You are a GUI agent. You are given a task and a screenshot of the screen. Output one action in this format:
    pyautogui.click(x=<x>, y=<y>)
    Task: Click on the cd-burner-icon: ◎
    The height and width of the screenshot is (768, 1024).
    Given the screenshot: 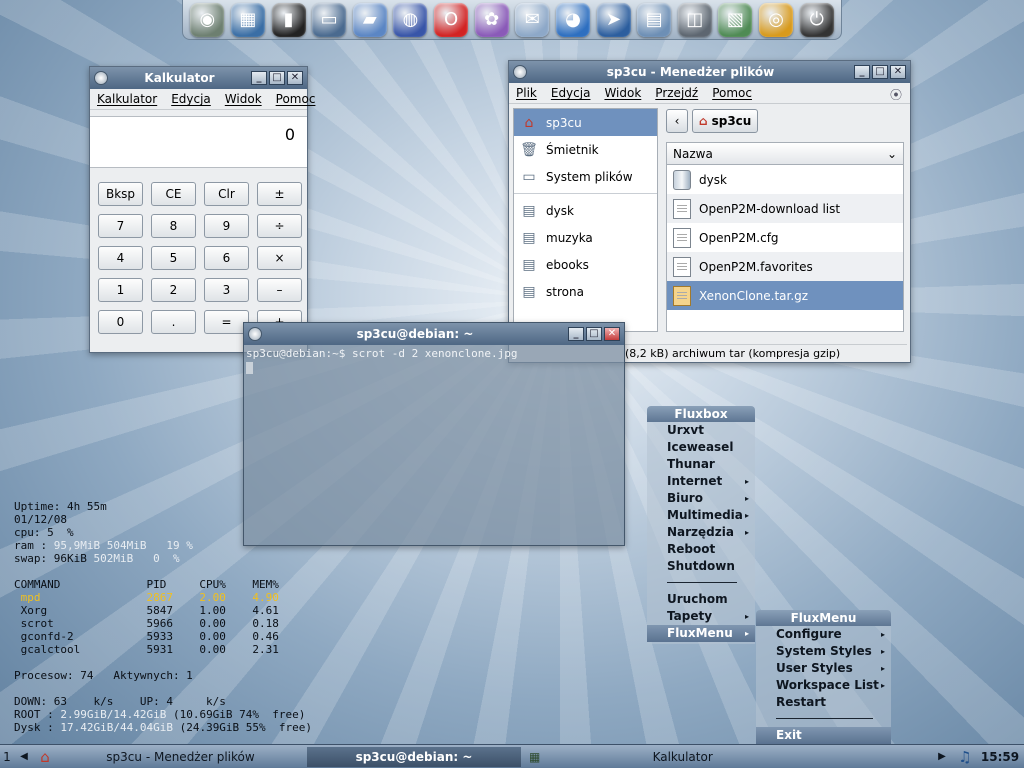 What is the action you would take?
    pyautogui.click(x=776, y=19)
    